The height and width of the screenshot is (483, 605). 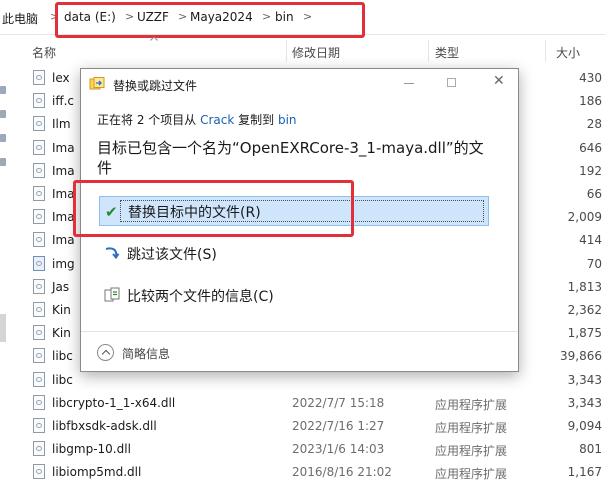 What do you see at coordinates (213, 208) in the screenshot?
I see `replace-option-highlight` at bounding box center [213, 208].